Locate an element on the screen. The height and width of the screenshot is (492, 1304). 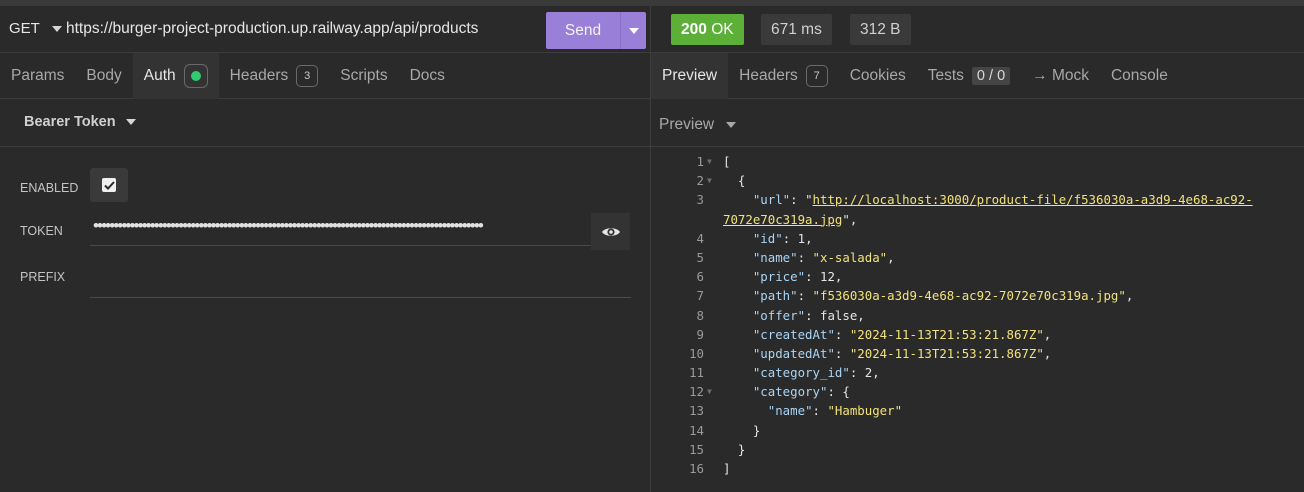
tab-label: Tests is located at coordinates (945, 75).